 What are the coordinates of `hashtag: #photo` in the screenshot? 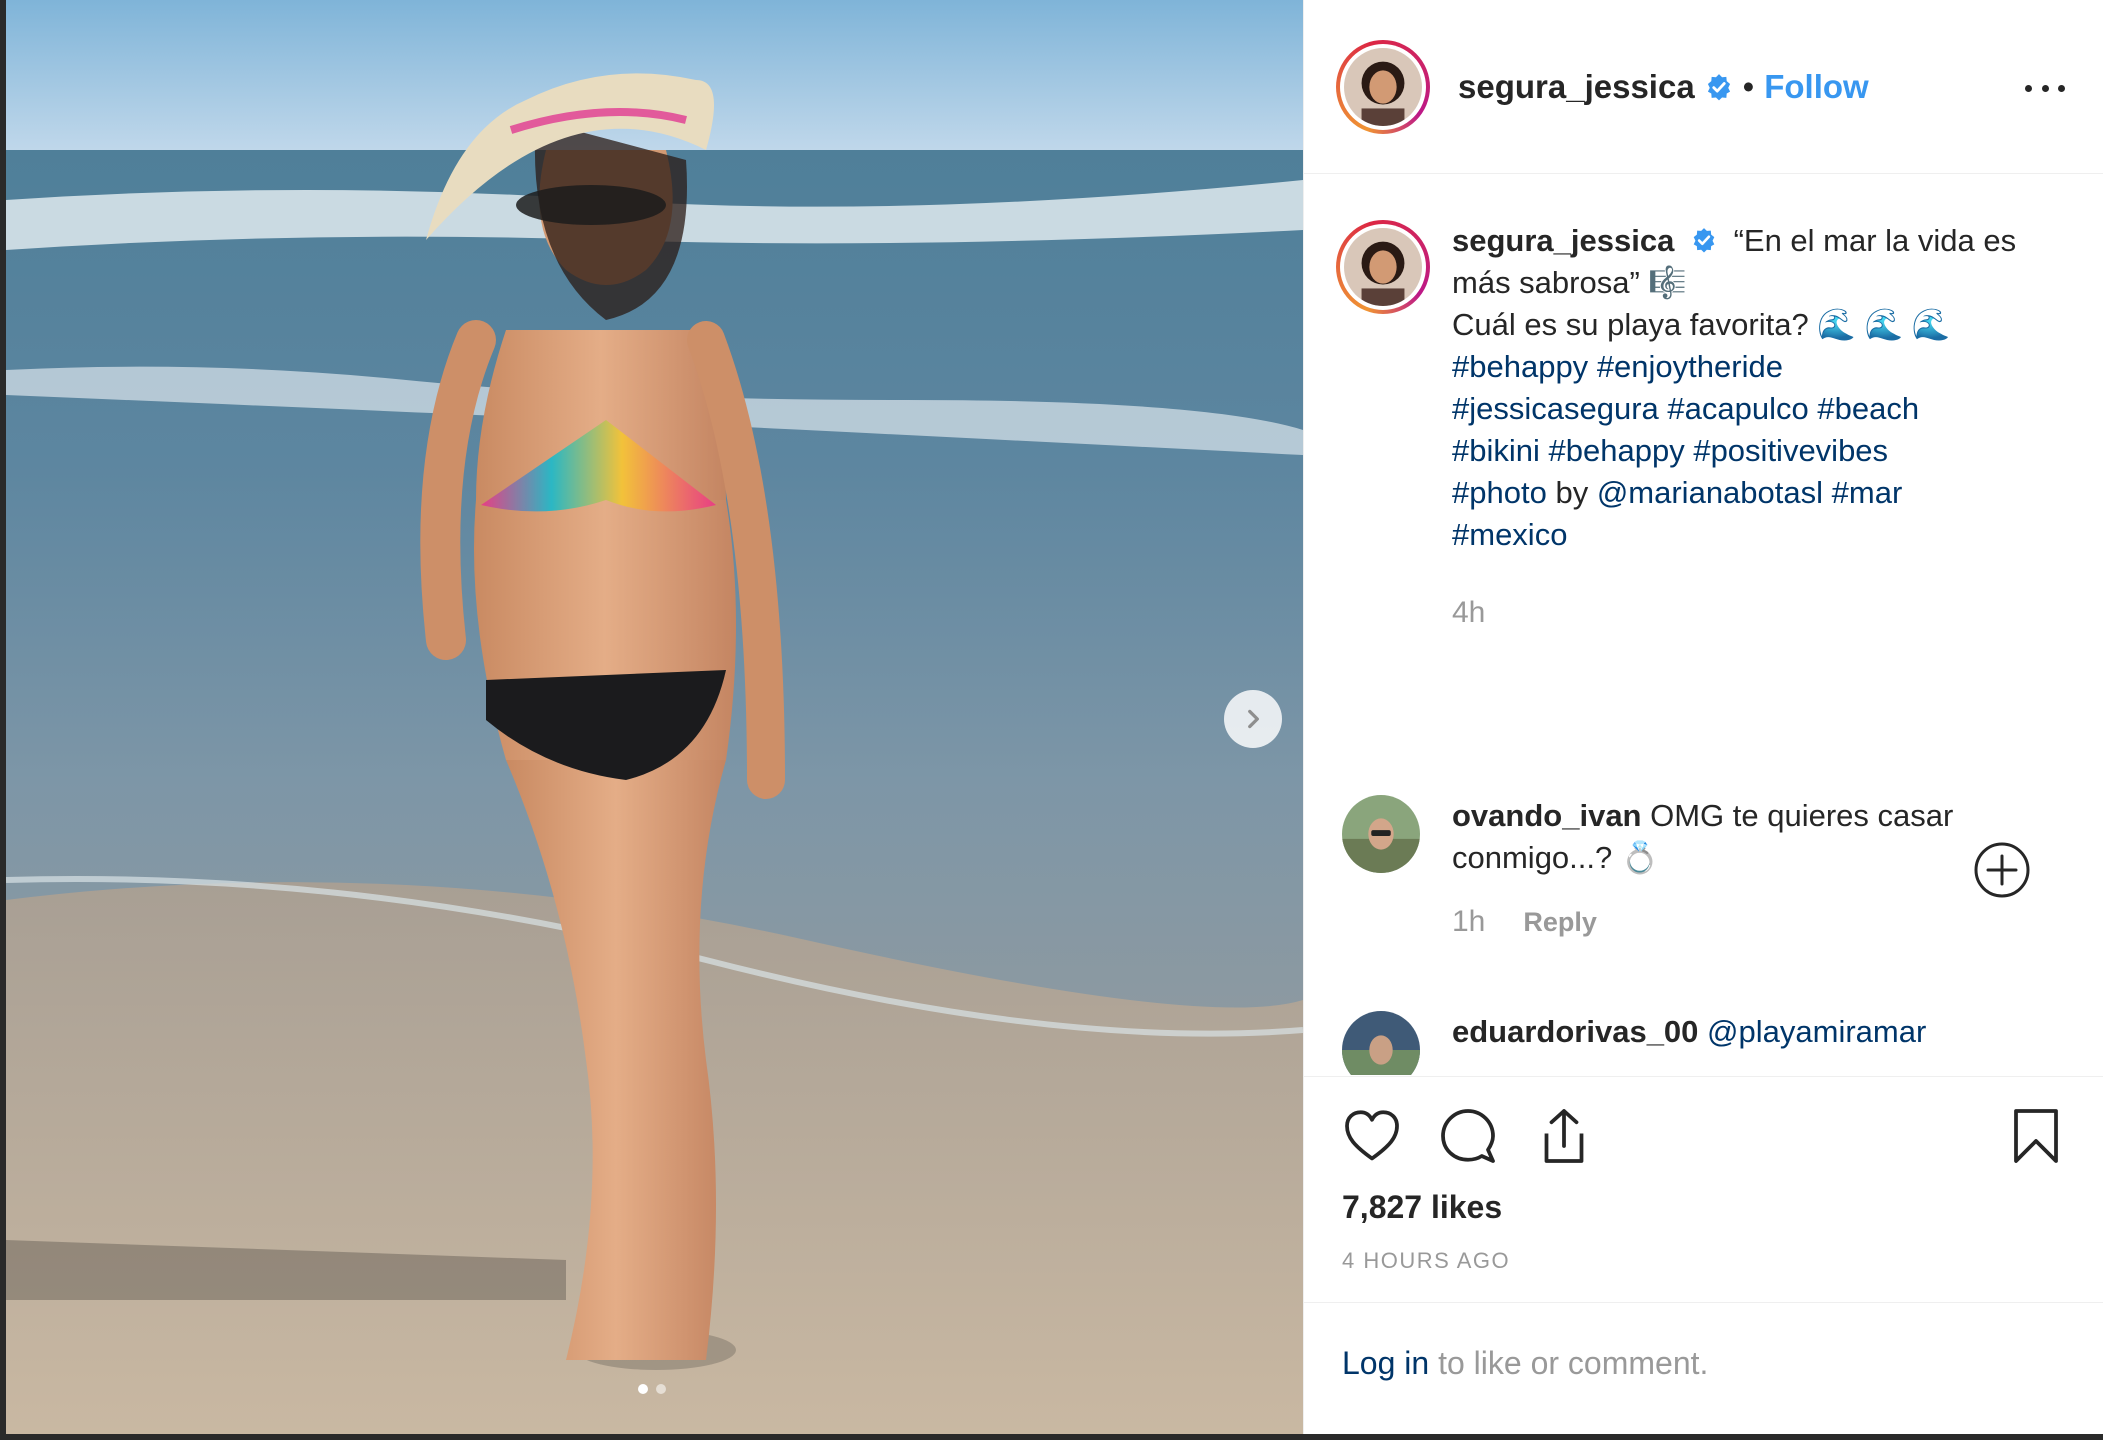 It's located at (1499, 492).